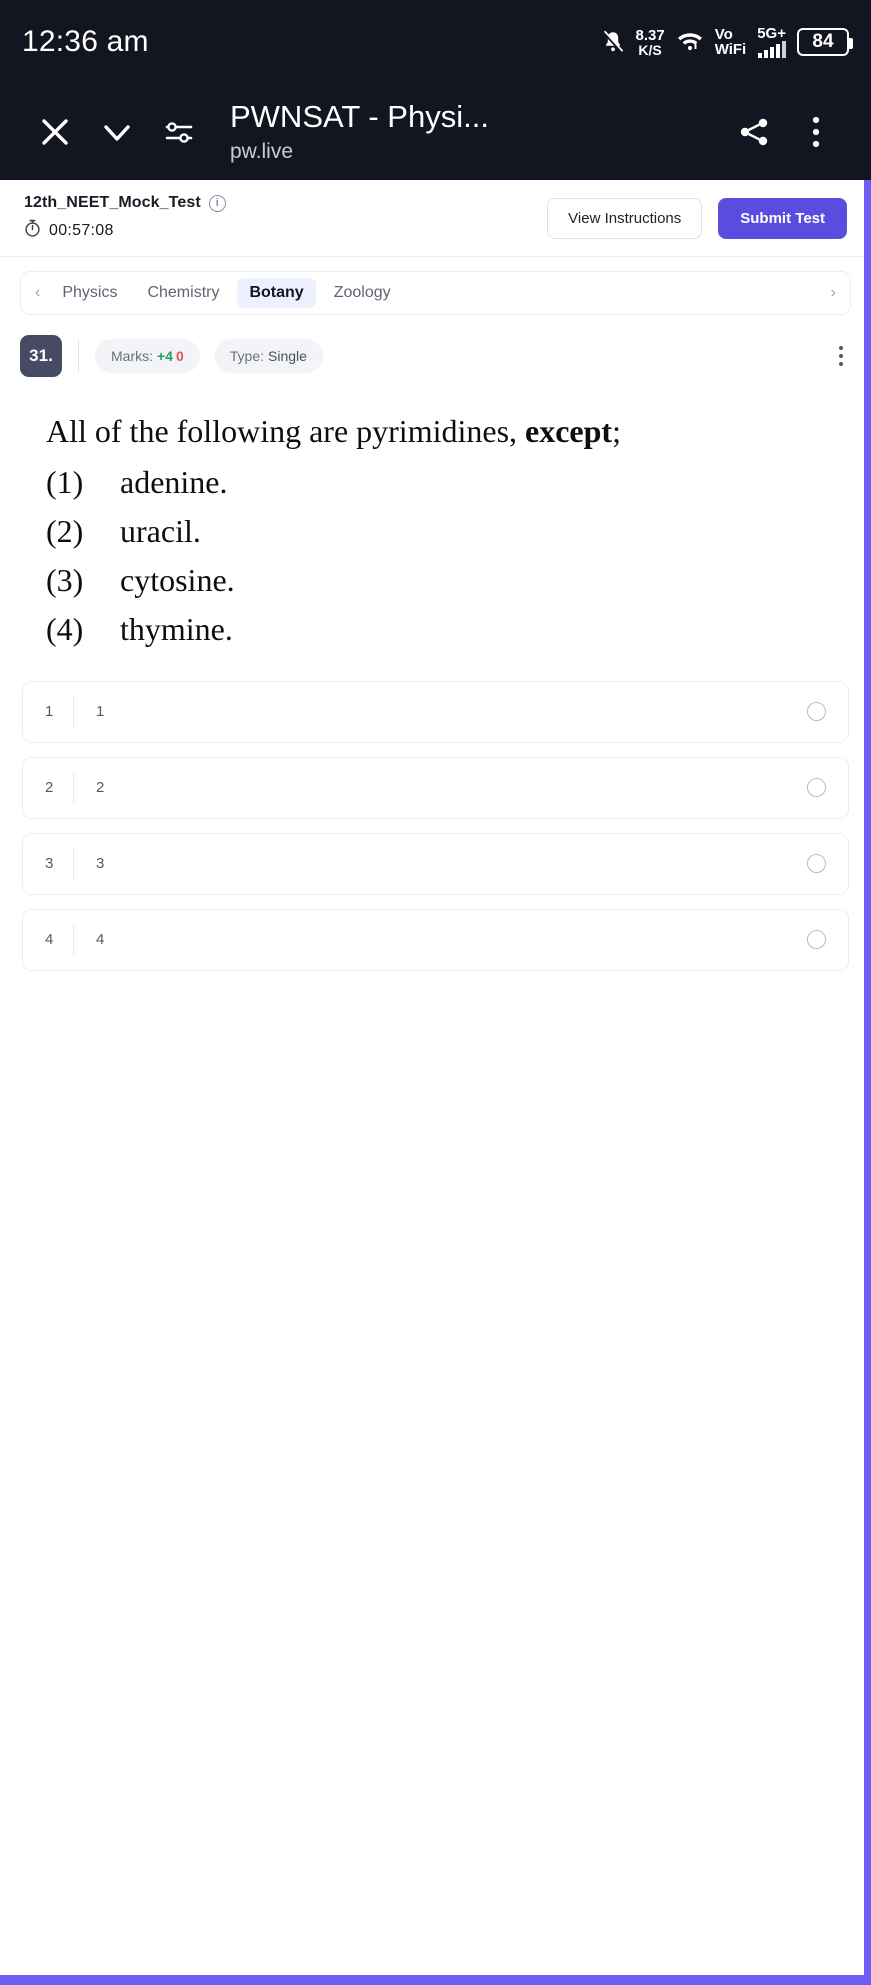 The image size is (871, 1985). I want to click on answer-option-2: 2 2, so click(435, 787).